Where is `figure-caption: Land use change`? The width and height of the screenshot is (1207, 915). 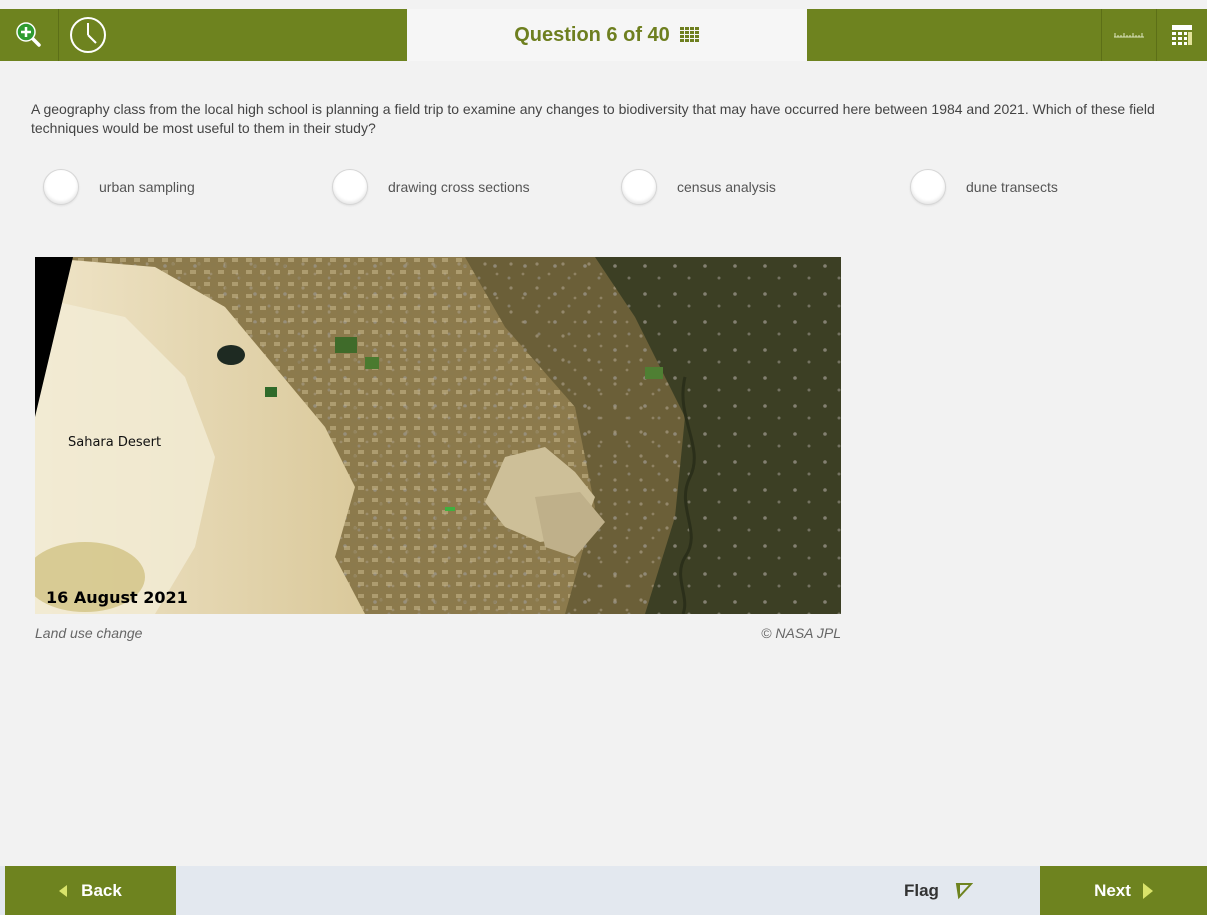
figure-caption: Land use change is located at coordinates (89, 633).